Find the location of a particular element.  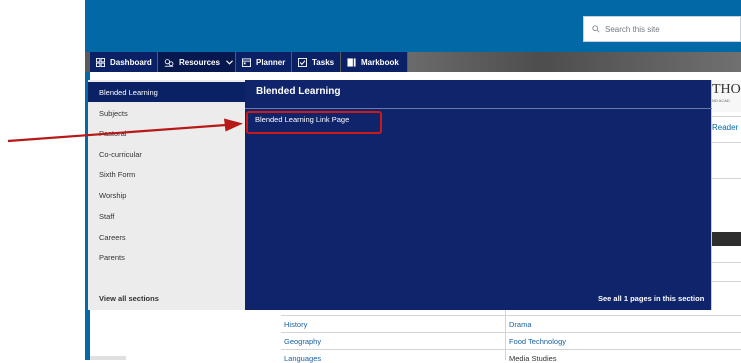

nav-tasks: Tasks is located at coordinates (316, 62).